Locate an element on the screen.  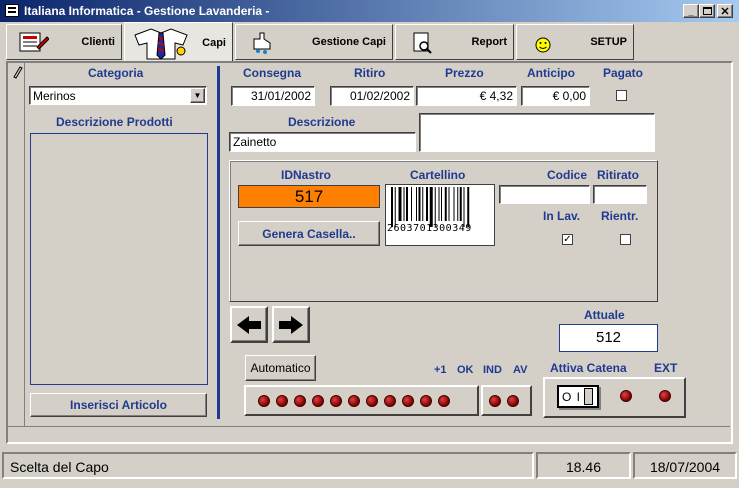
consegna-field: 31/01/2002 is located at coordinates (273, 96).